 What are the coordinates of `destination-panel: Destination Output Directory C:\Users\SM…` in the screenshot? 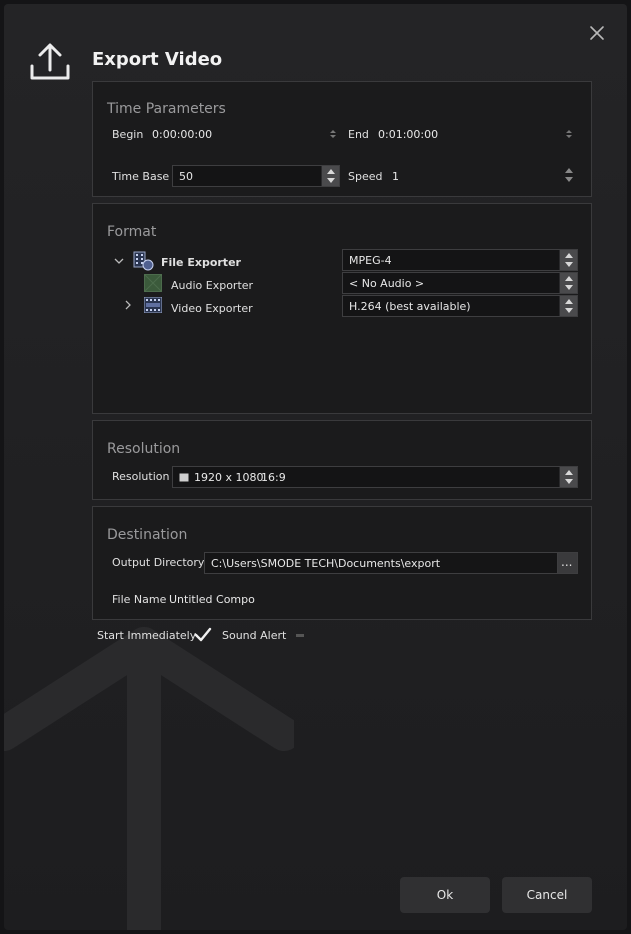 It's located at (342, 563).